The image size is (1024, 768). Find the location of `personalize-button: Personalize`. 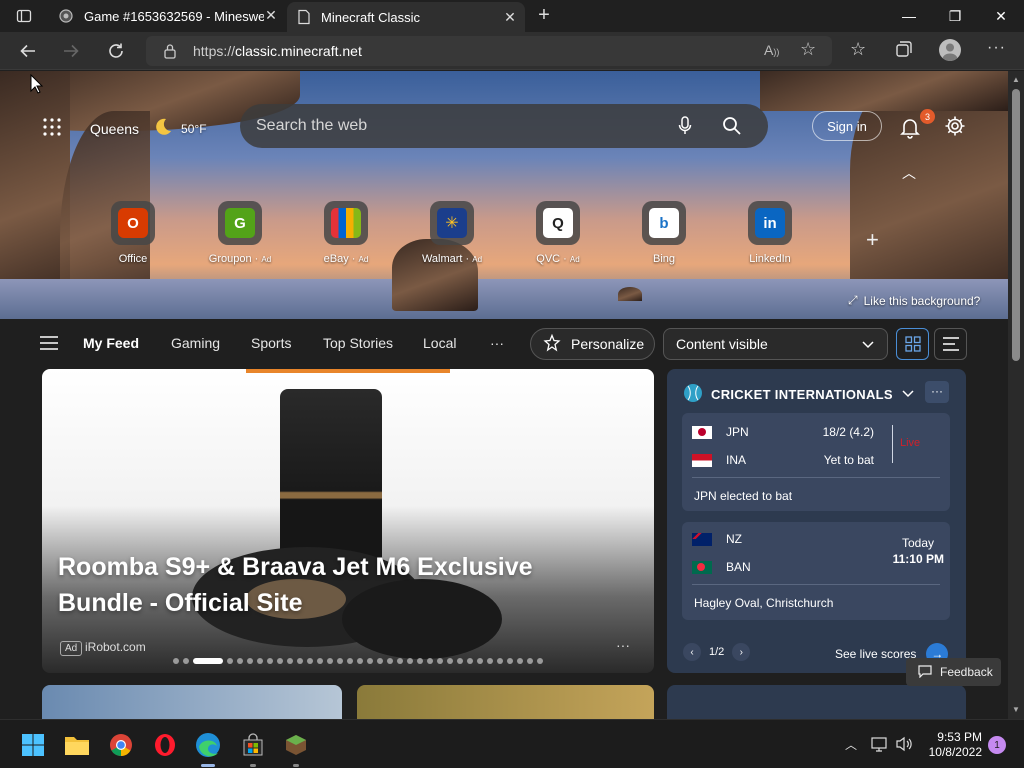

personalize-button: Personalize is located at coordinates (592, 344).